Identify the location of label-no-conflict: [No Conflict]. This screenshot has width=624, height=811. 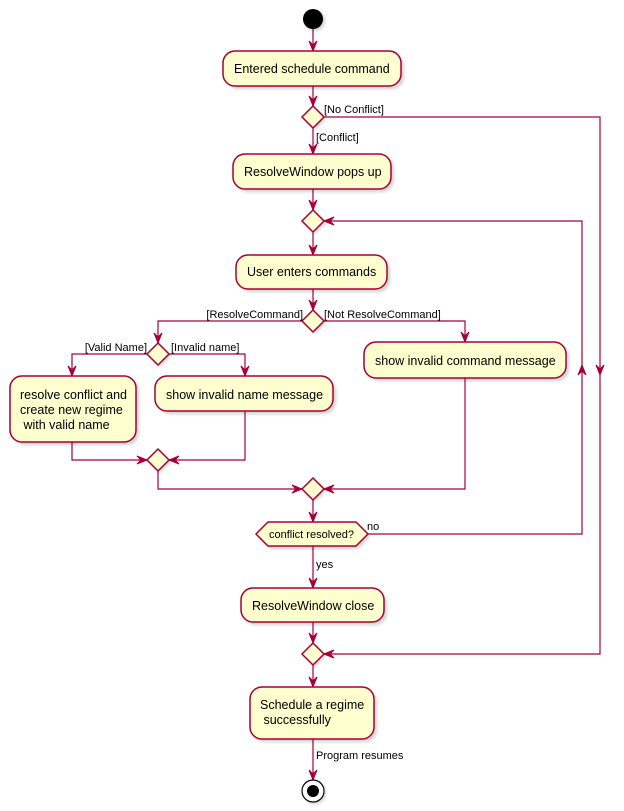
(354, 110).